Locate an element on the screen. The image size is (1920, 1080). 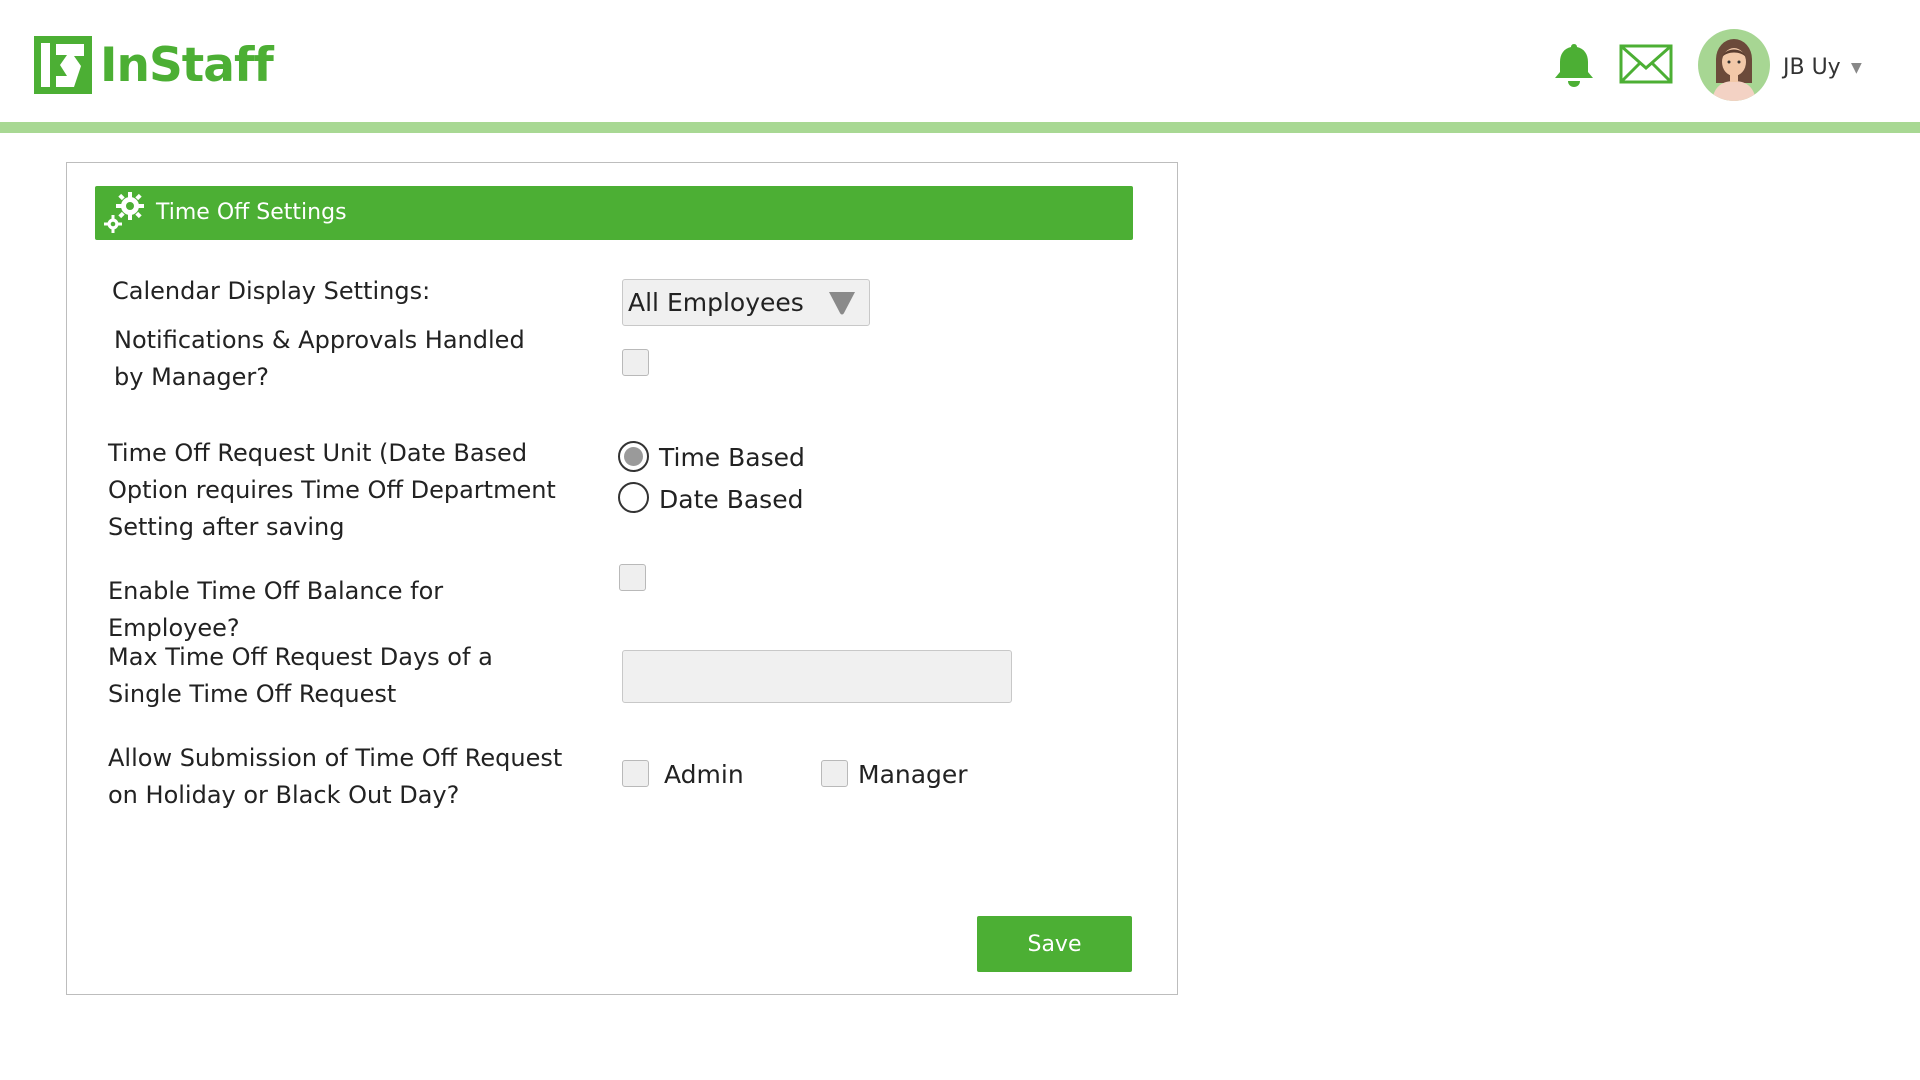
date-based-label: Date Based is located at coordinates (731, 500).